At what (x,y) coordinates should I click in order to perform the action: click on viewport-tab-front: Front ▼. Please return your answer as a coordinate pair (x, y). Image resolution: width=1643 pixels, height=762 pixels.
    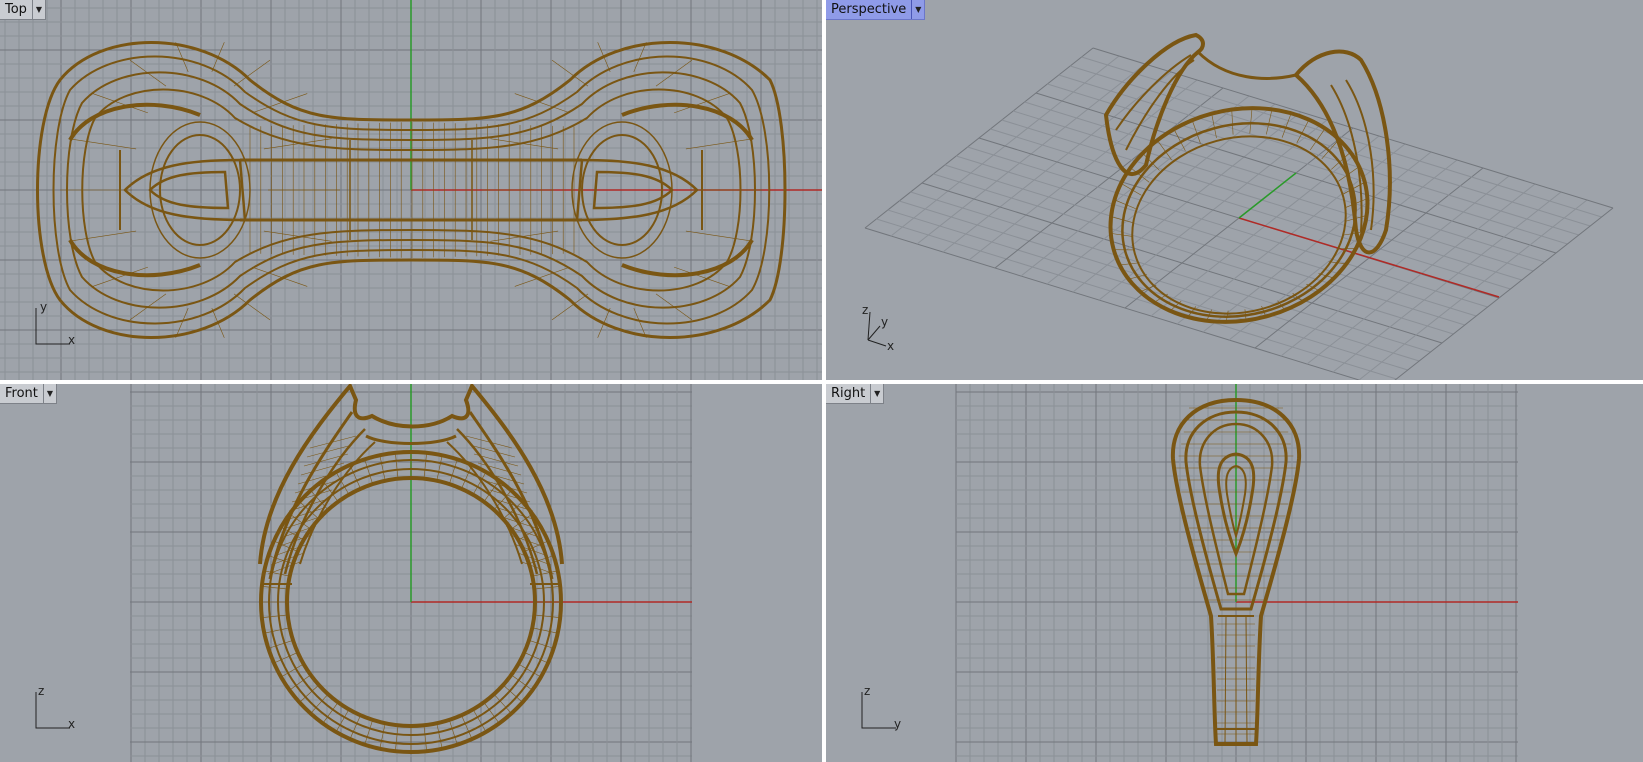
    Looking at the image, I should click on (28, 394).